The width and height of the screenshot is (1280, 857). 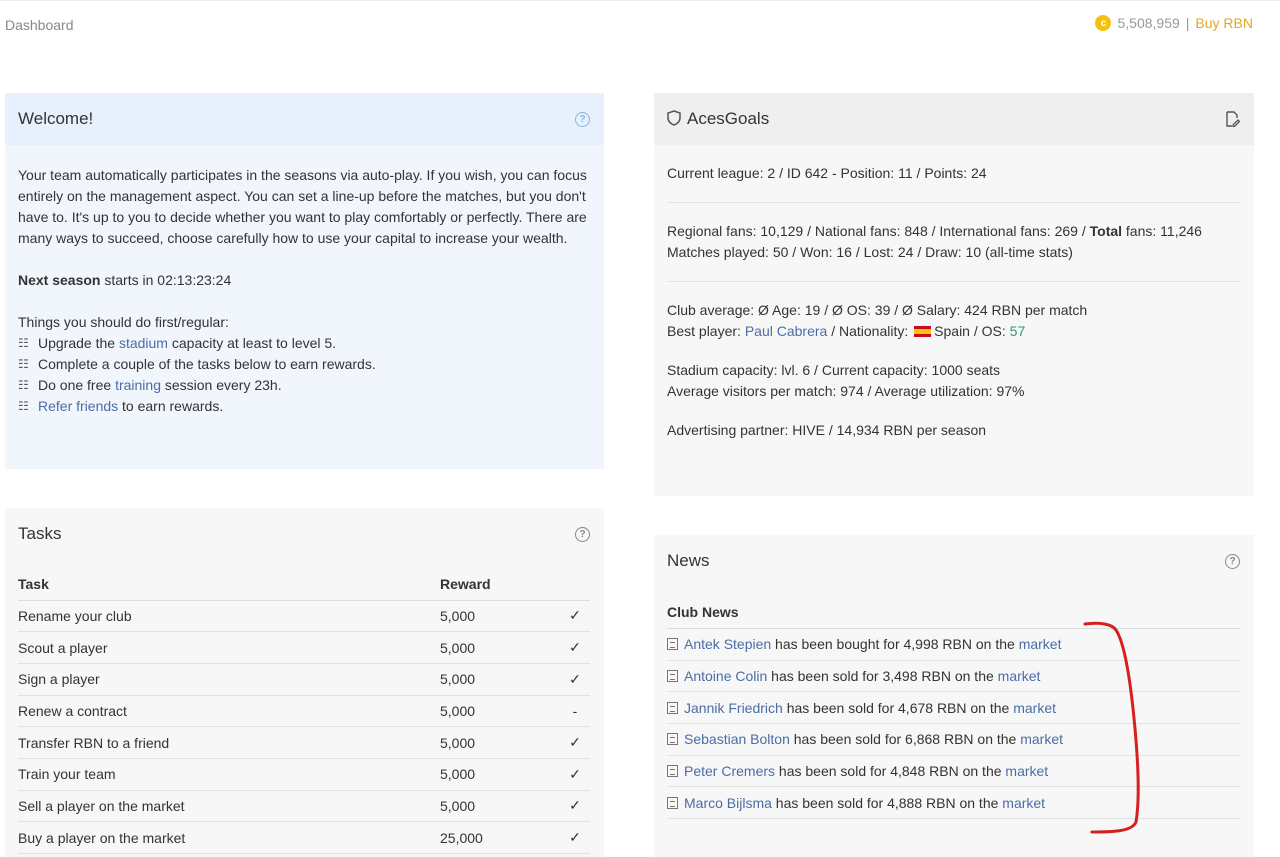 What do you see at coordinates (737, 739) in the screenshot?
I see `player-link: Sebastian Bolton` at bounding box center [737, 739].